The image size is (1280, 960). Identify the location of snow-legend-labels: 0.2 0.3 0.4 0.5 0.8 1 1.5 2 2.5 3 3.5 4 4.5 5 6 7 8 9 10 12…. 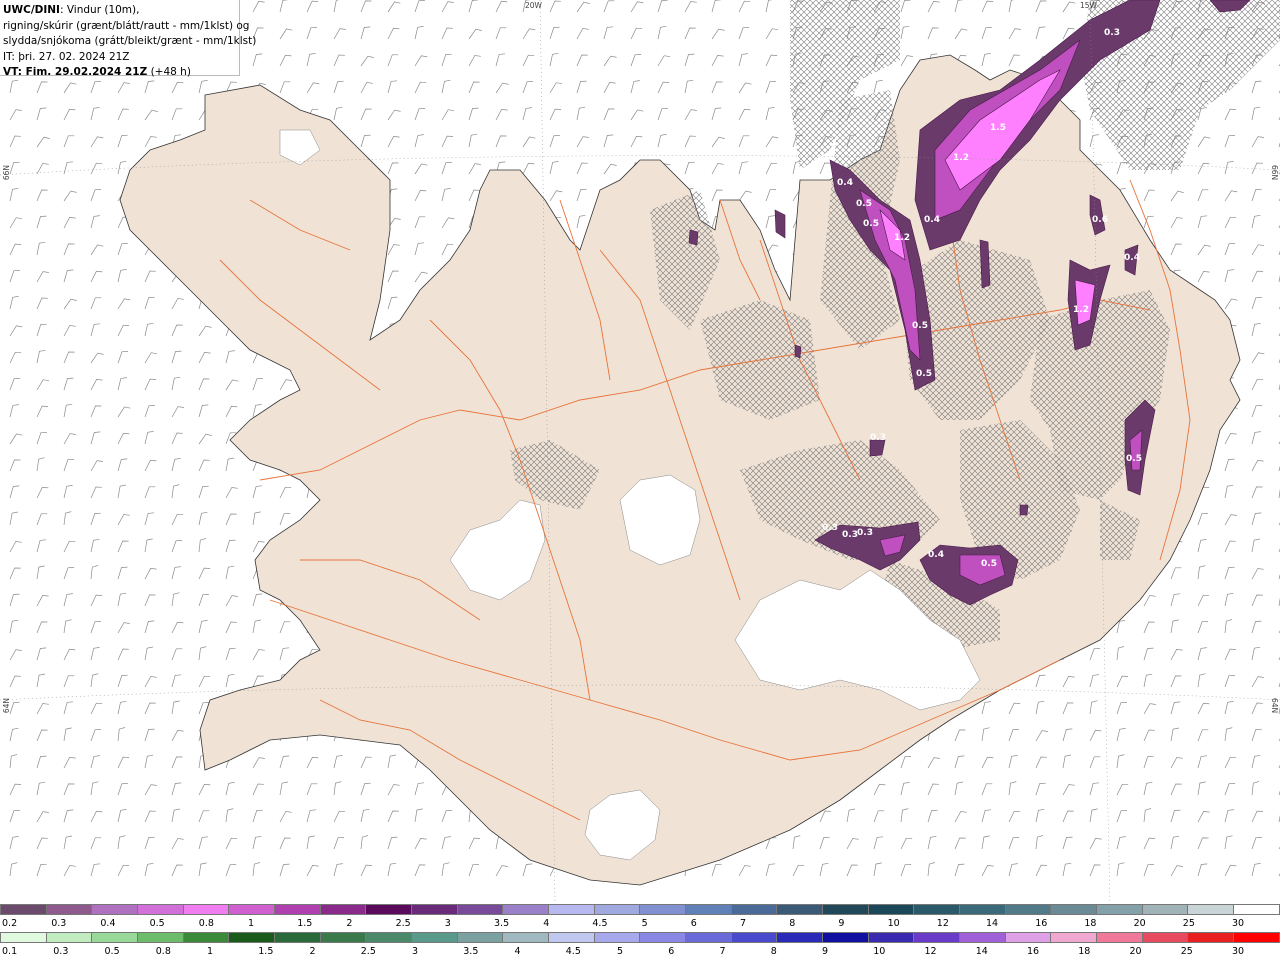
(640, 924).